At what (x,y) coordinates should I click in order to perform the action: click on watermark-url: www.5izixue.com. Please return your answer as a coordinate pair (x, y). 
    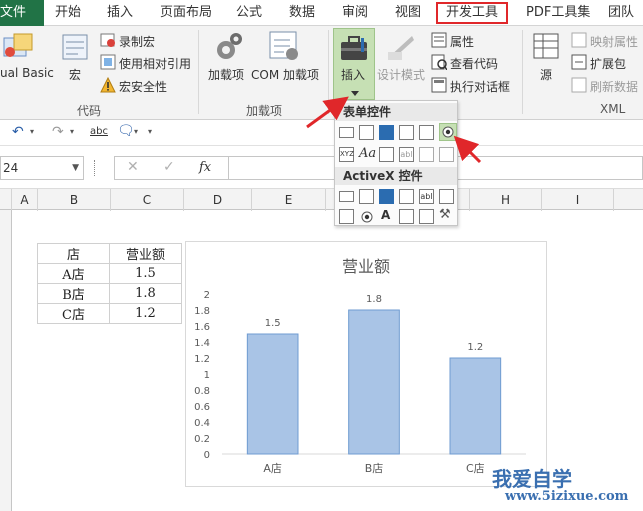
    Looking at the image, I should click on (567, 496).